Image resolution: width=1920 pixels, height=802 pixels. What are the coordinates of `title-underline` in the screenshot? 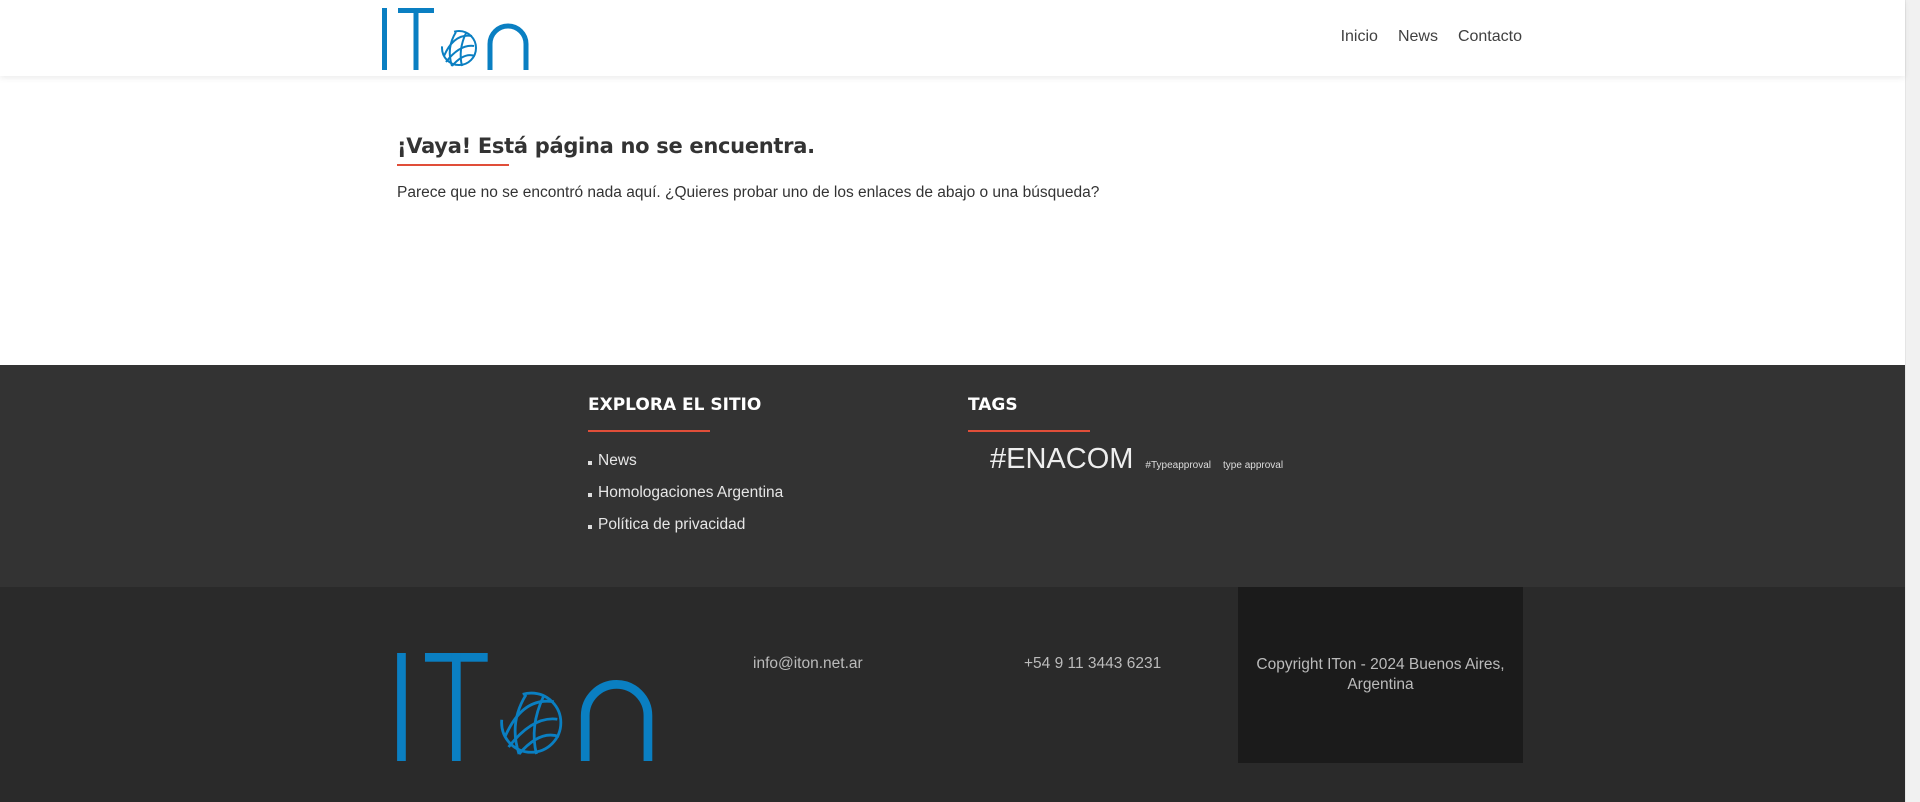 It's located at (453, 165).